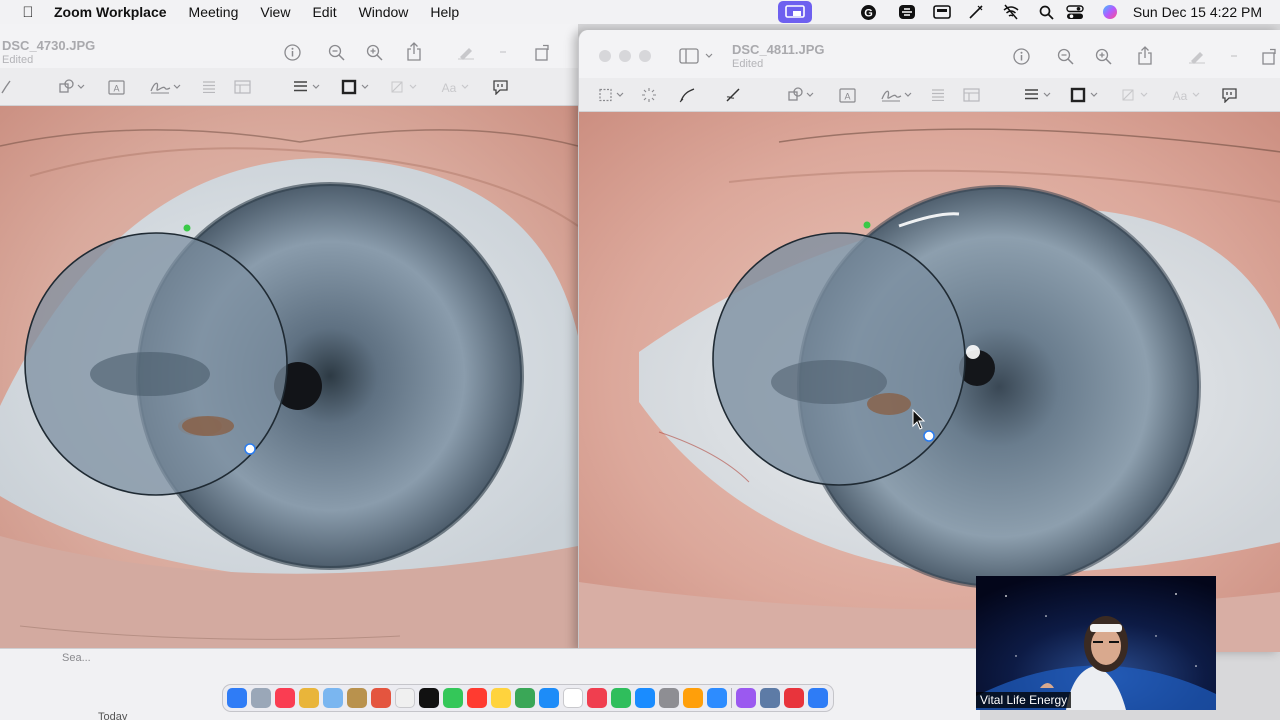 This screenshot has width=1280, height=720. What do you see at coordinates (1011, 12) in the screenshot?
I see `wifi-off-icon` at bounding box center [1011, 12].